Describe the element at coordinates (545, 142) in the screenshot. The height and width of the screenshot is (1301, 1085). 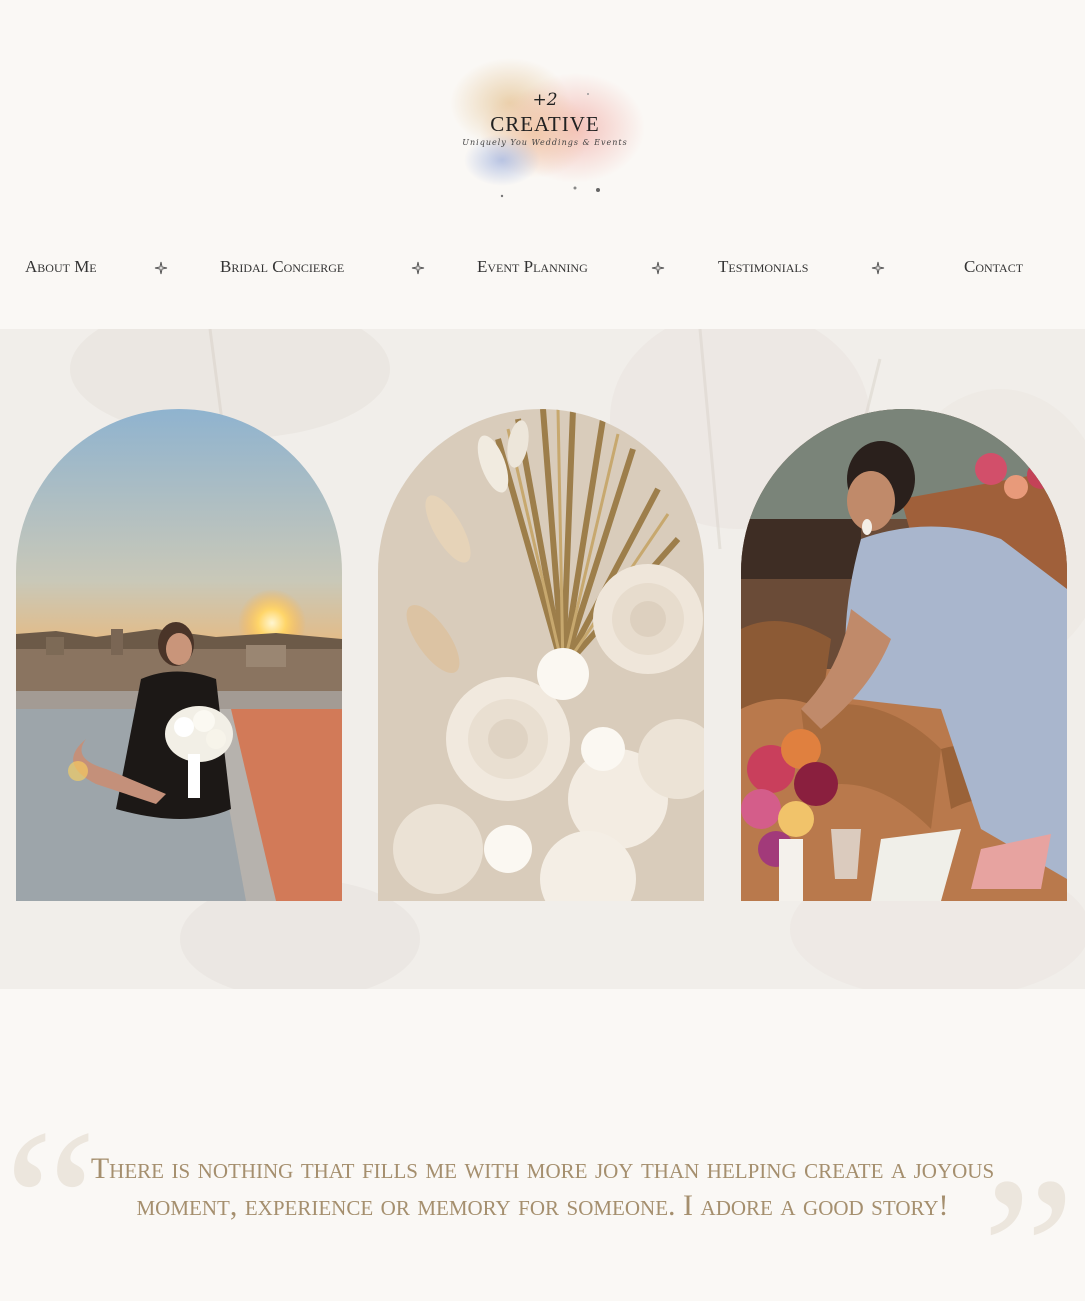
I see `logo-tagline: Uniquely You Weddings & Events` at that location.